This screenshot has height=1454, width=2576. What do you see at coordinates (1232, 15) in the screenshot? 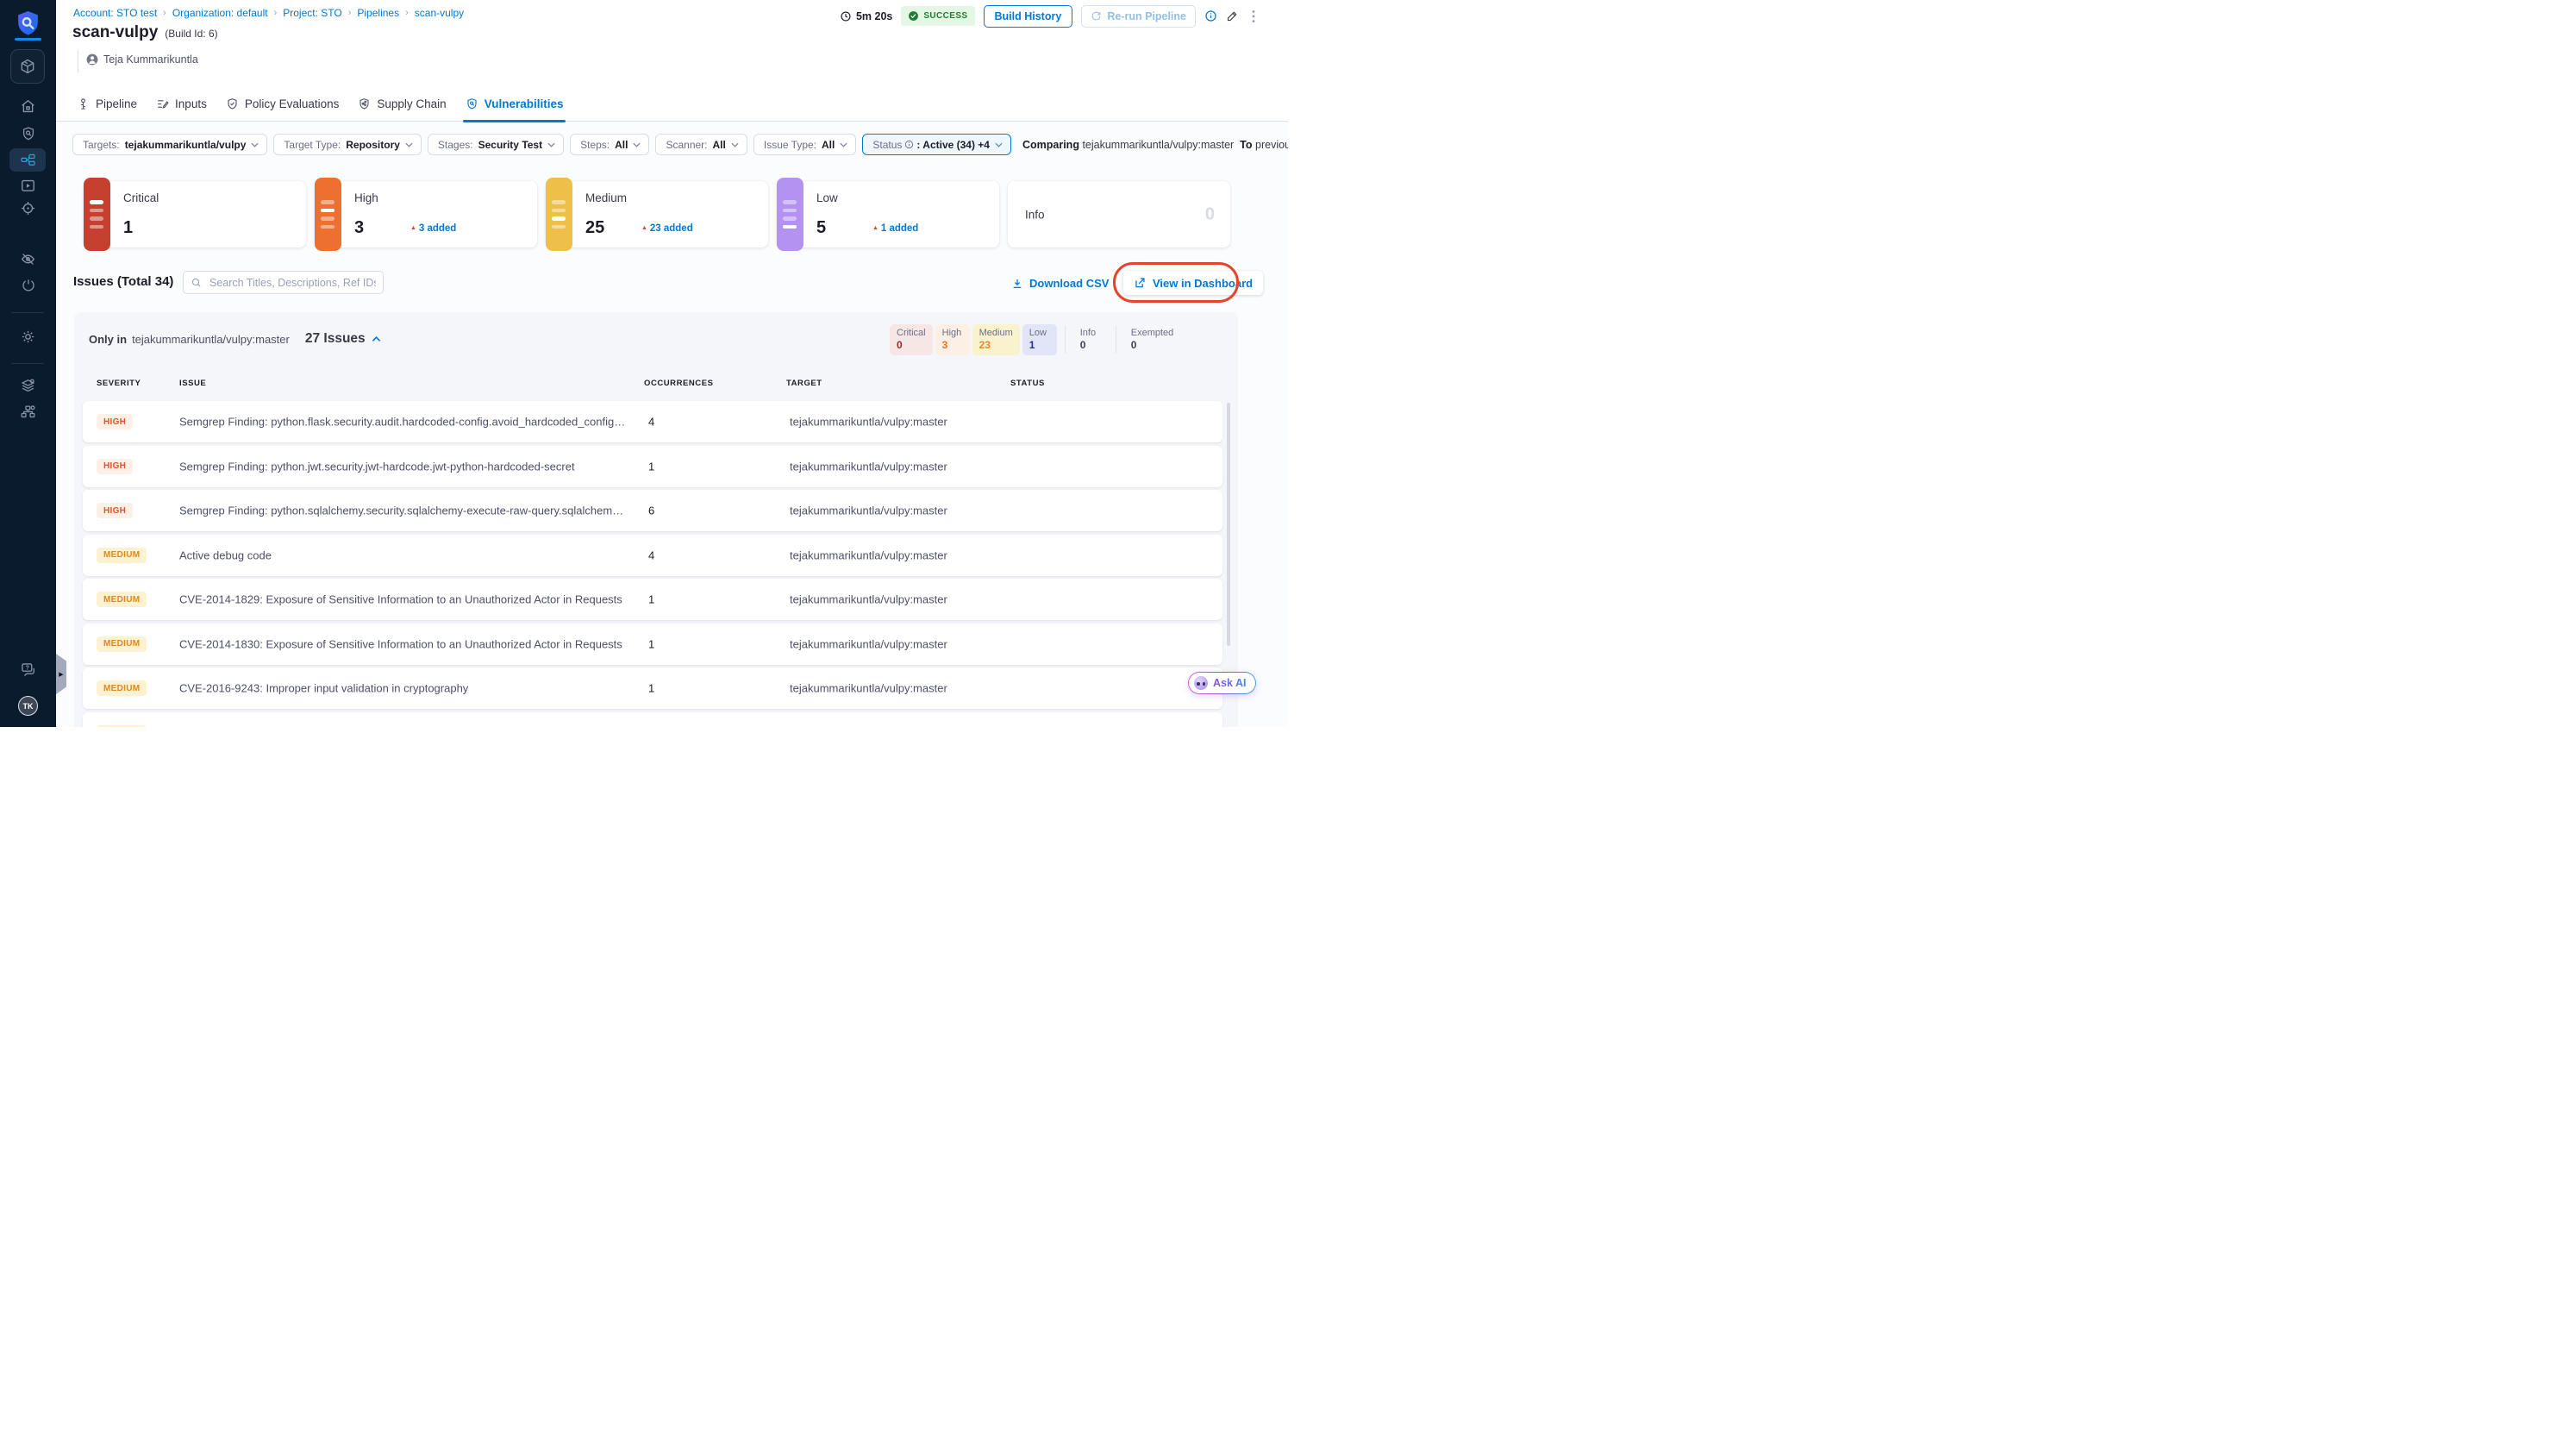
I see `edit-pipeline-icon` at bounding box center [1232, 15].